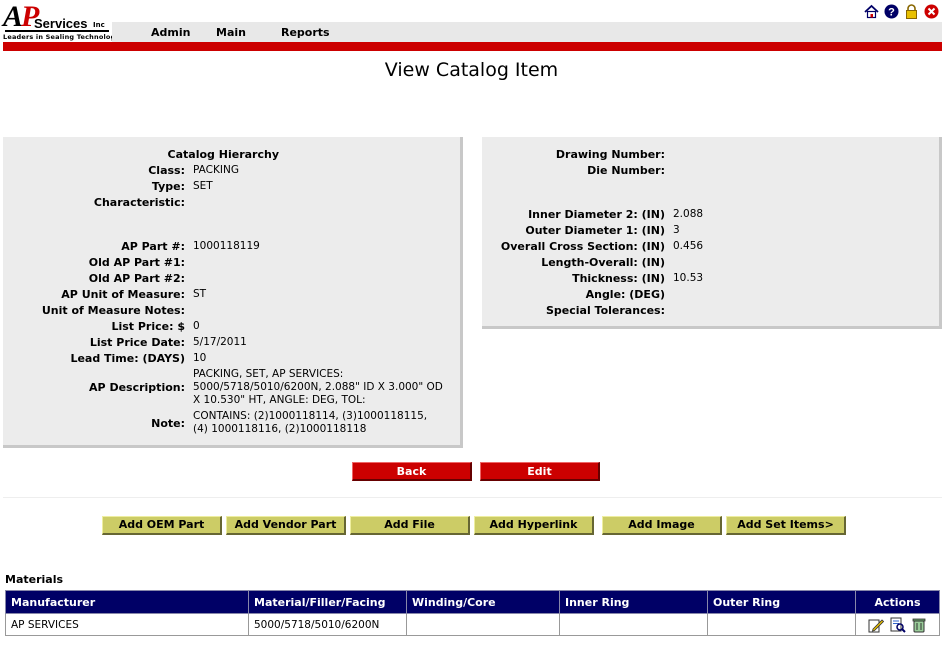 The width and height of the screenshot is (947, 648). I want to click on field-unit-of-measure: AP Unit of Measure: ST, so click(134, 294).